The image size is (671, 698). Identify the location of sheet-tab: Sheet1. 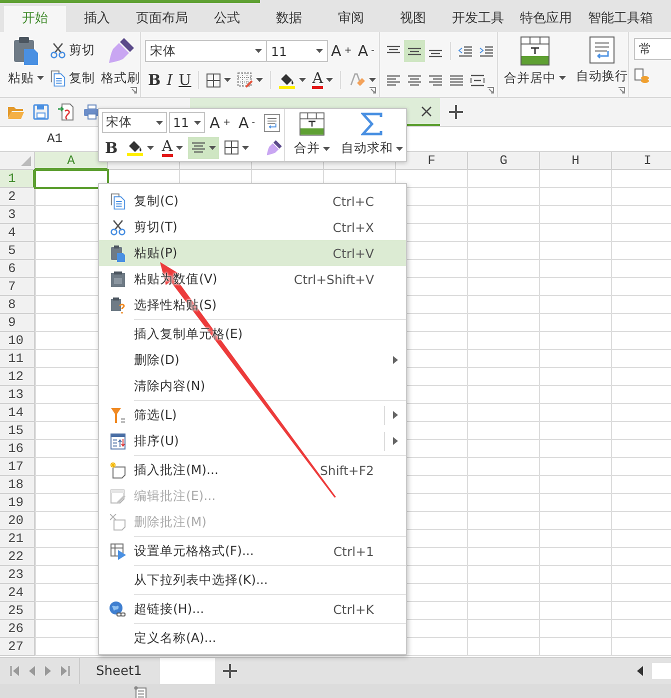
(119, 671).